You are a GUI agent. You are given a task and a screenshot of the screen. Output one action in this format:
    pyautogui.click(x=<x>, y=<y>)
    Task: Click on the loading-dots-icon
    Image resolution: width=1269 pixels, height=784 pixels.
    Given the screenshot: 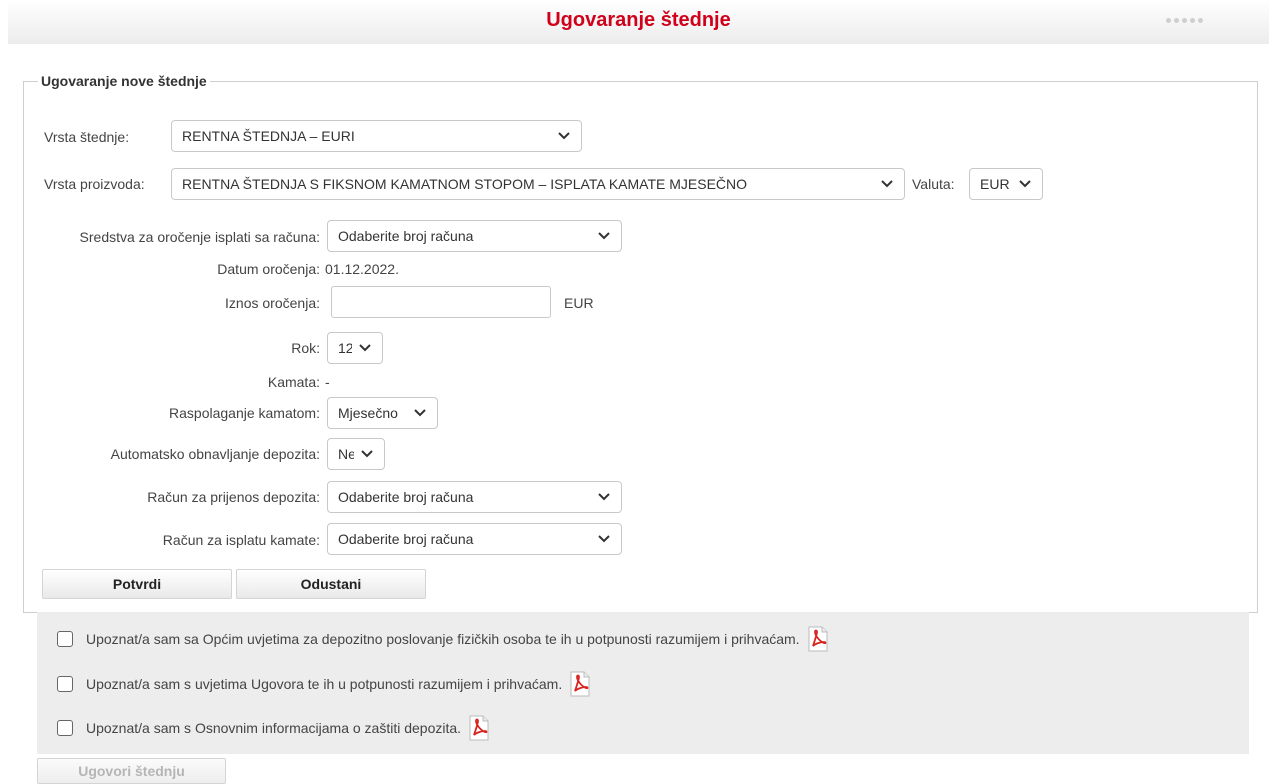 What is the action you would take?
    pyautogui.click(x=1184, y=20)
    